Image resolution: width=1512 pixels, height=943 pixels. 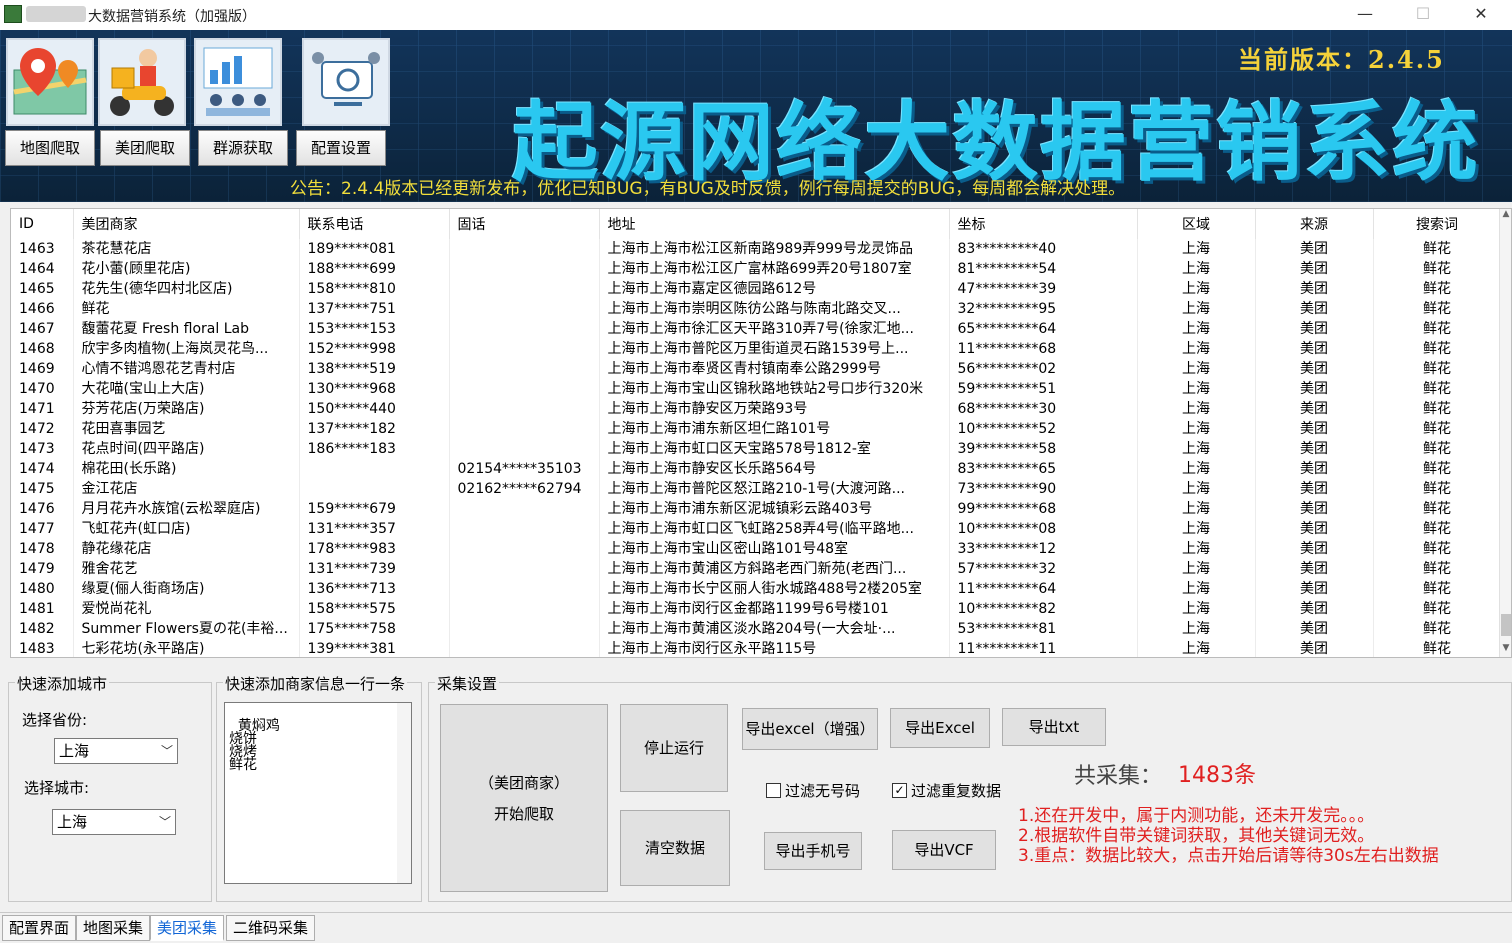 What do you see at coordinates (773, 790) in the screenshot?
I see `filter-no-phone-box` at bounding box center [773, 790].